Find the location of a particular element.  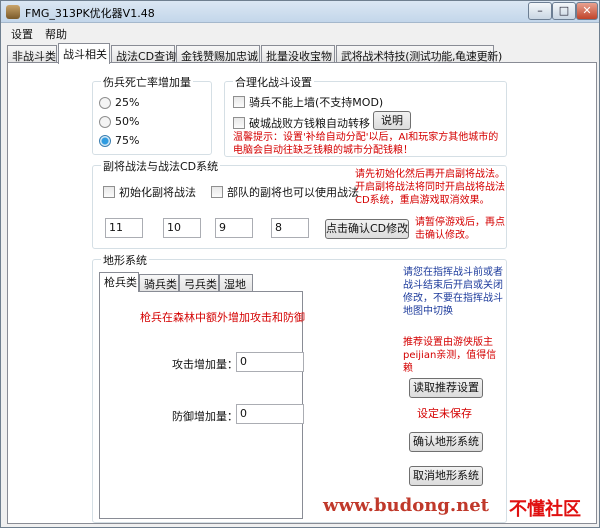

deputy-tactic-checkbox: 部队的副将也可以使用战法 is located at coordinates (285, 192).